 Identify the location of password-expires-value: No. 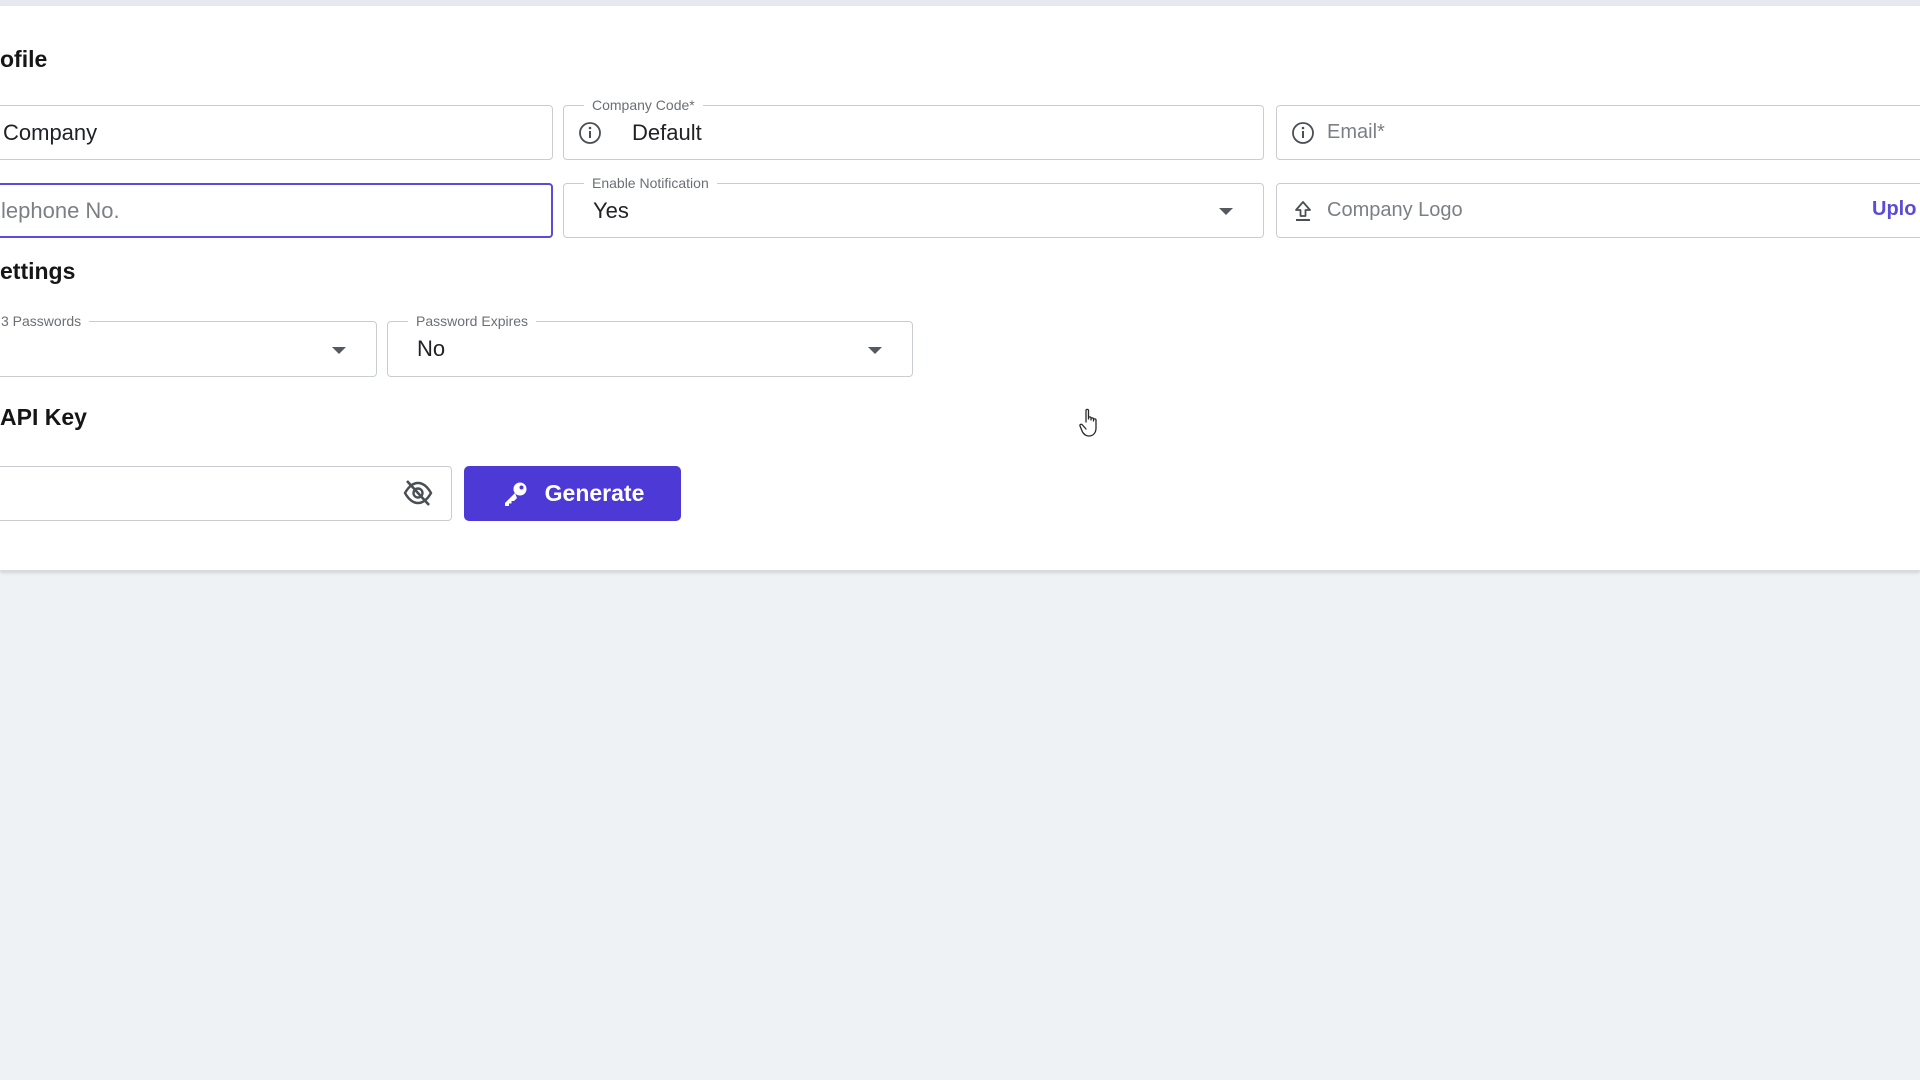
(431, 348).